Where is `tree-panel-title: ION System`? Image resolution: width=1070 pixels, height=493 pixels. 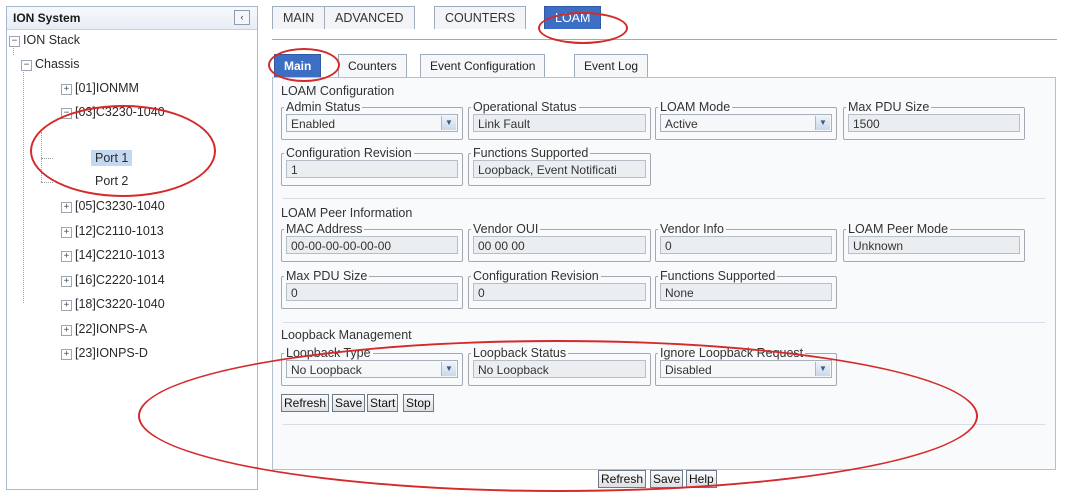 tree-panel-title: ION System is located at coordinates (47, 18).